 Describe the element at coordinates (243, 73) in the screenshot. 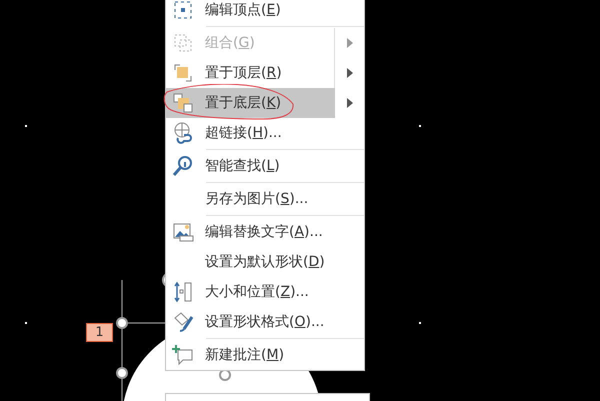

I see `menu-item-label: 置于顶层(R)` at that location.